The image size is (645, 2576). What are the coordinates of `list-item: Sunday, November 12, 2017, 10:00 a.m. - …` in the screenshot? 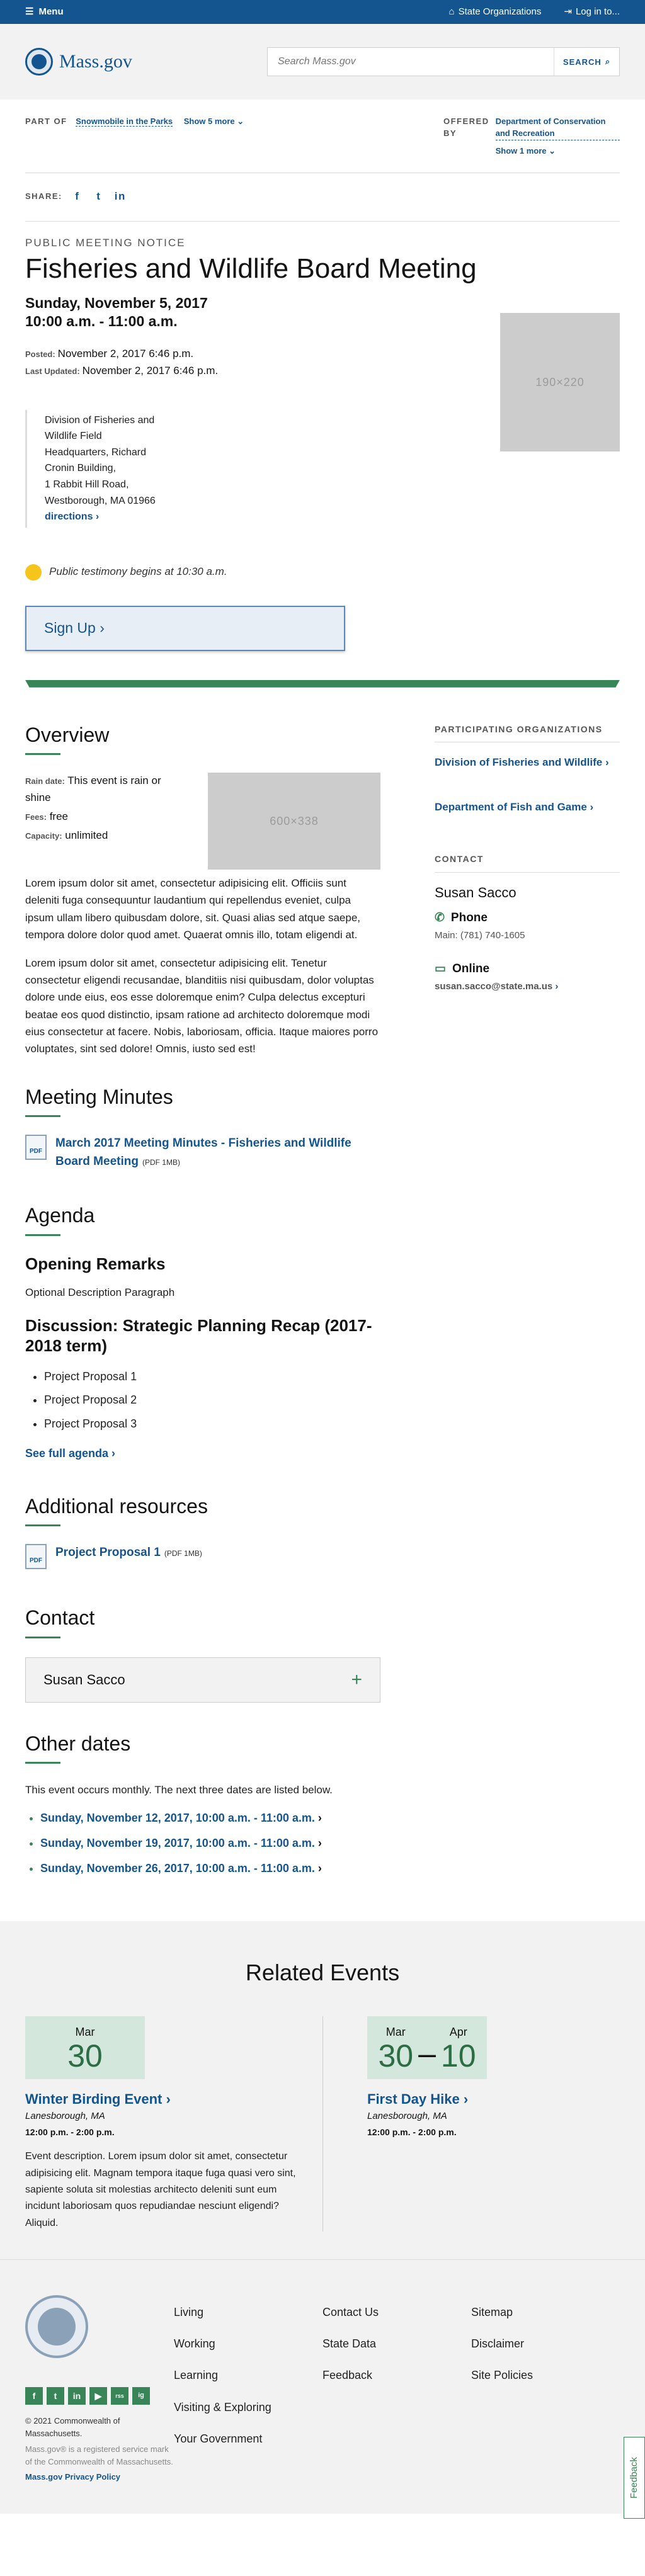 It's located at (210, 1818).